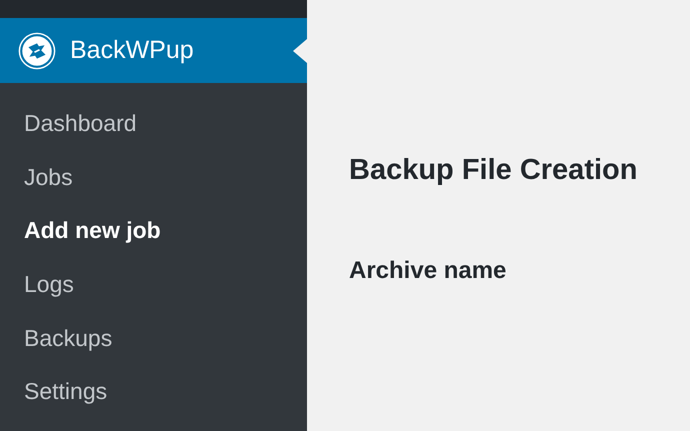 The image size is (690, 431). What do you see at coordinates (153, 177) in the screenshot?
I see `menu-item: Jobs` at bounding box center [153, 177].